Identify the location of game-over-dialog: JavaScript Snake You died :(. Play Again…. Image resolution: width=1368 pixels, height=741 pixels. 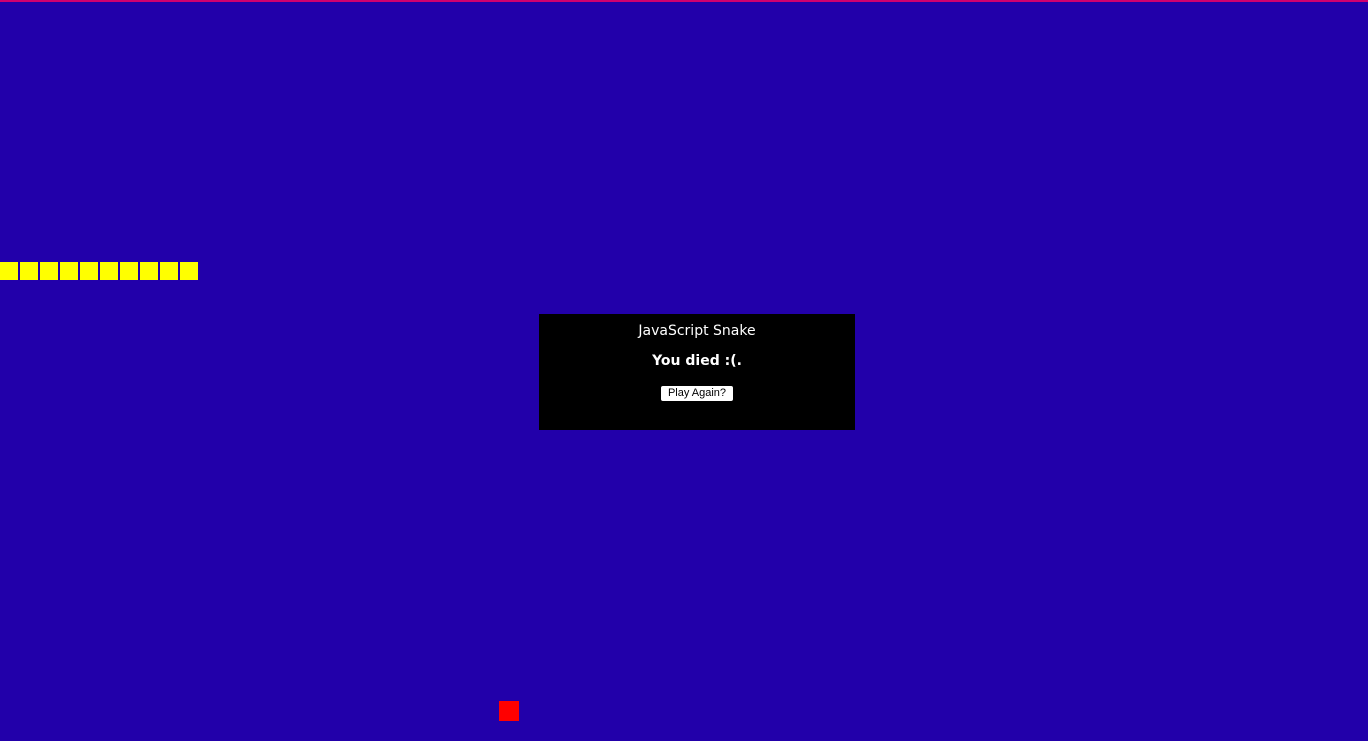
(697, 372).